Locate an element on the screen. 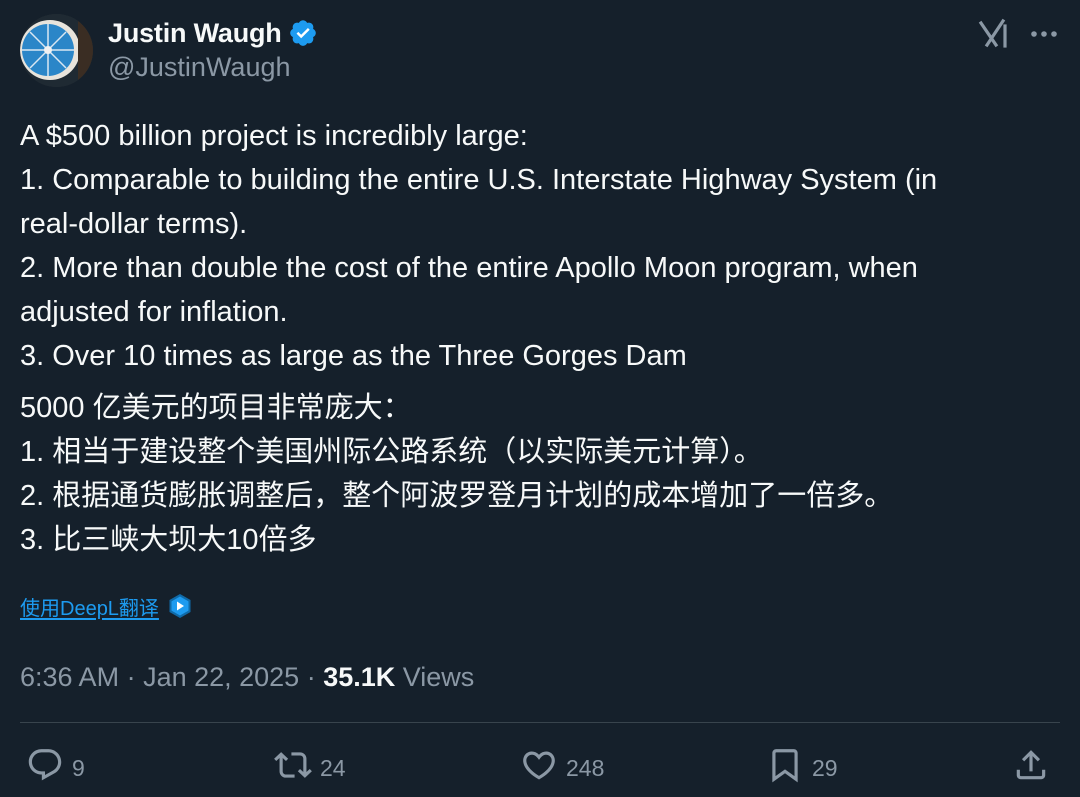 The height and width of the screenshot is (797, 1080). author-handle: @JustinWaugh is located at coordinates (199, 67).